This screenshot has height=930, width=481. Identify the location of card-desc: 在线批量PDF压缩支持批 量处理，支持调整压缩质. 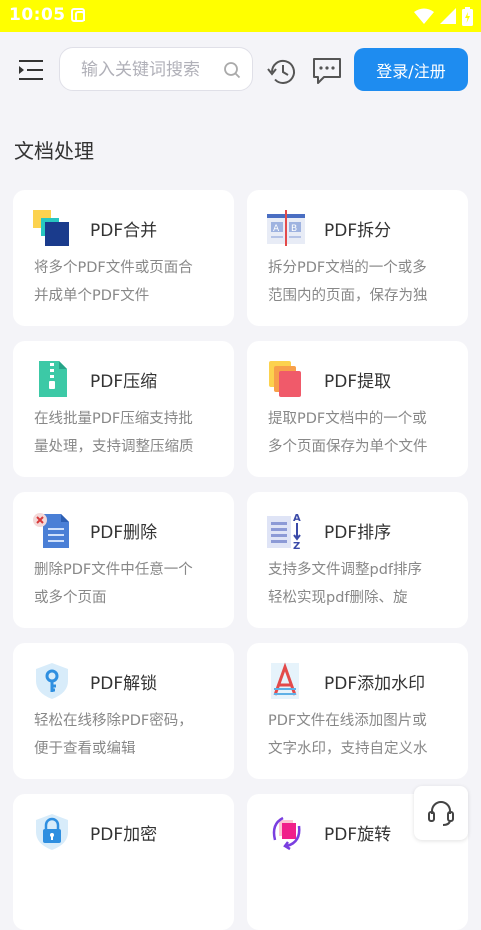
(114, 433).